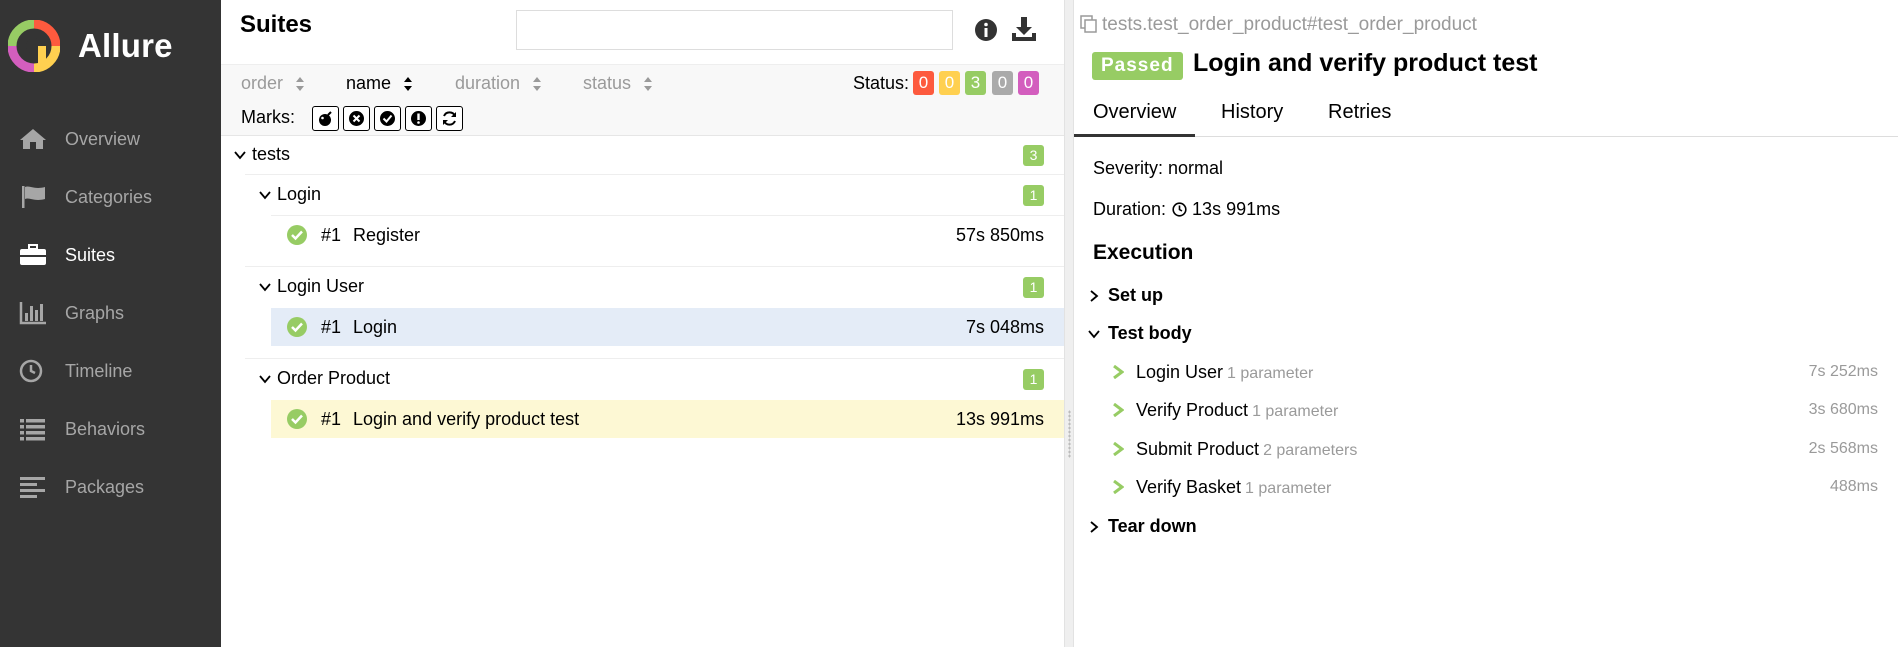 Image resolution: width=1898 pixels, height=647 pixels. What do you see at coordinates (33, 139) in the screenshot?
I see `home-icon` at bounding box center [33, 139].